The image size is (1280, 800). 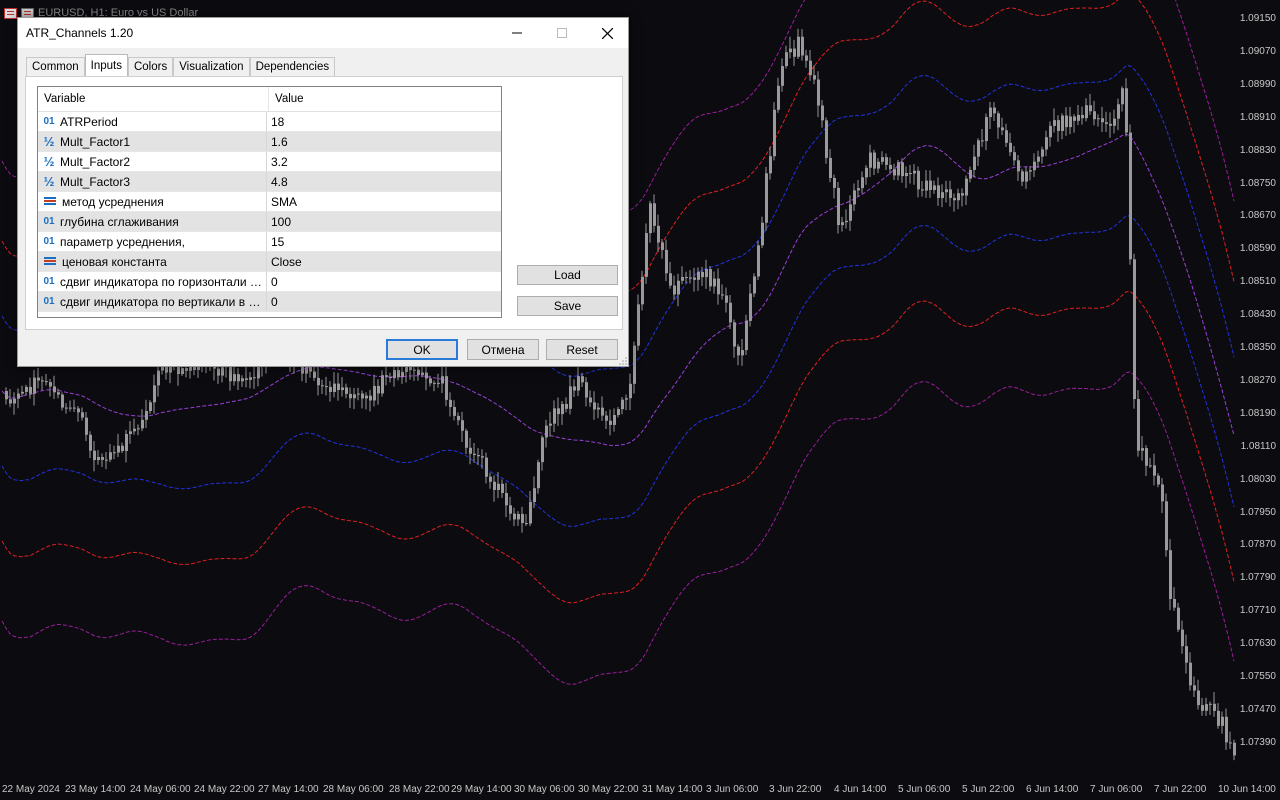 What do you see at coordinates (275, 241) in the screenshot?
I see `param-value: 15` at bounding box center [275, 241].